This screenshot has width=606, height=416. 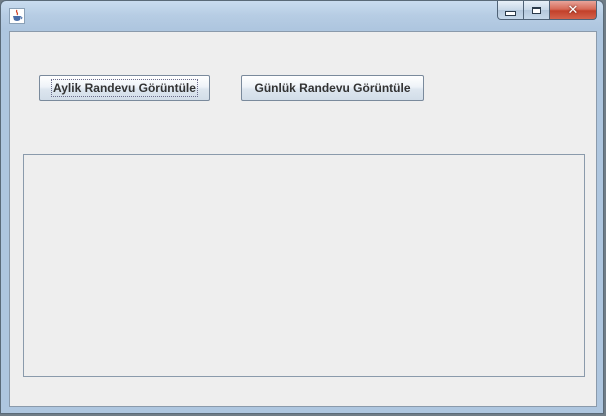 I want to click on close-icon: ✕, so click(x=573, y=10).